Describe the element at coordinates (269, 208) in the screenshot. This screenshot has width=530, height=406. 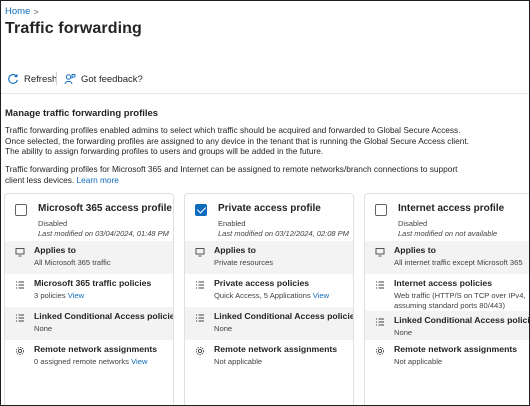
I see `card-title: Private access profile` at that location.